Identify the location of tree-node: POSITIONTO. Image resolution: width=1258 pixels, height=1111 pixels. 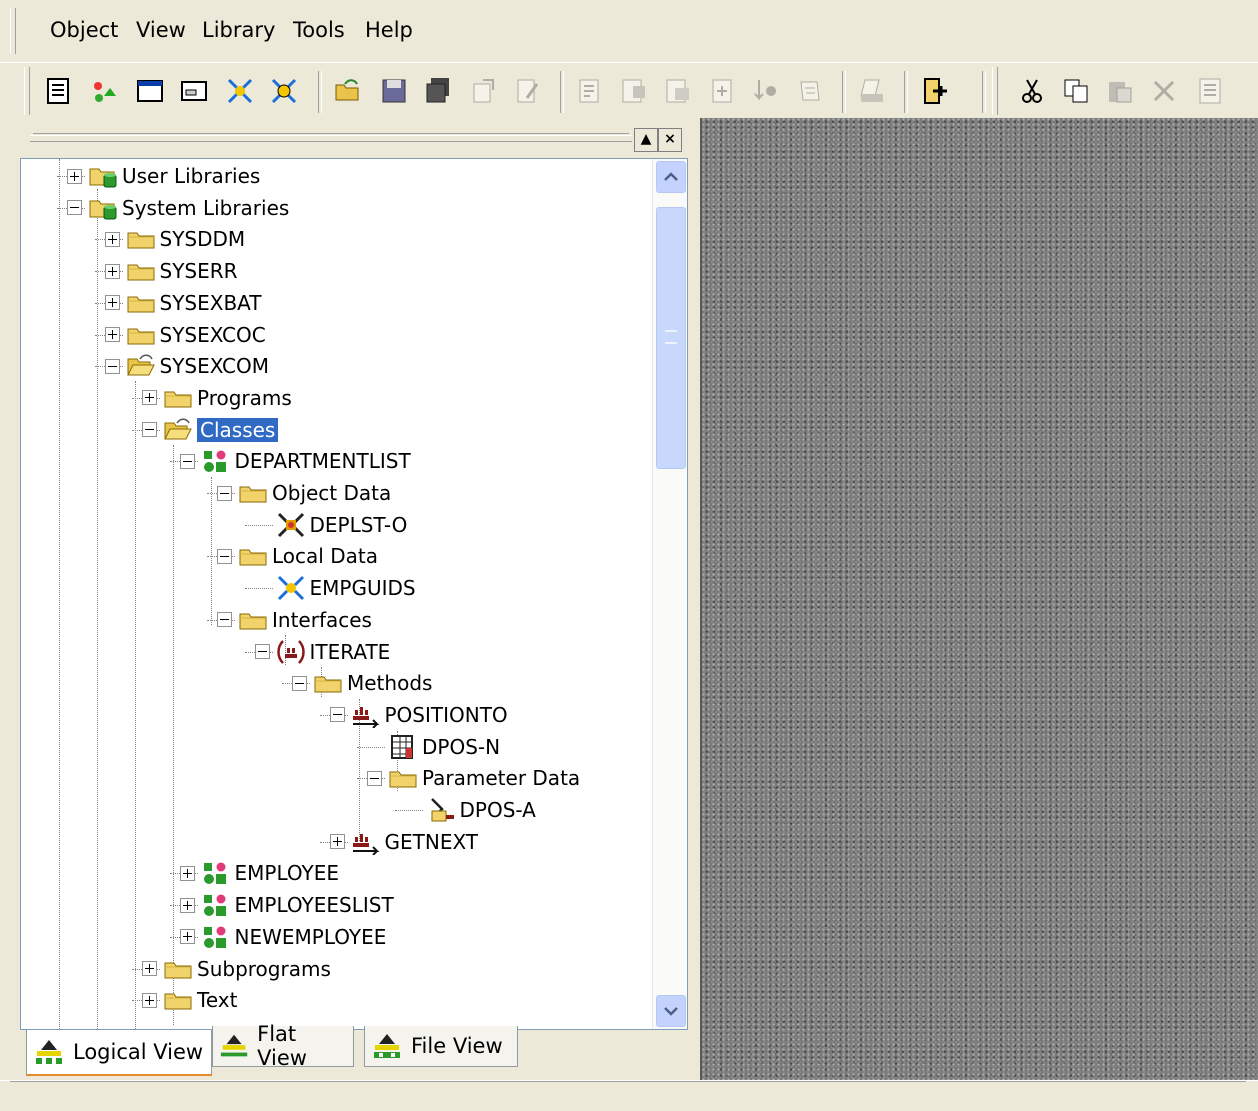
(418, 715).